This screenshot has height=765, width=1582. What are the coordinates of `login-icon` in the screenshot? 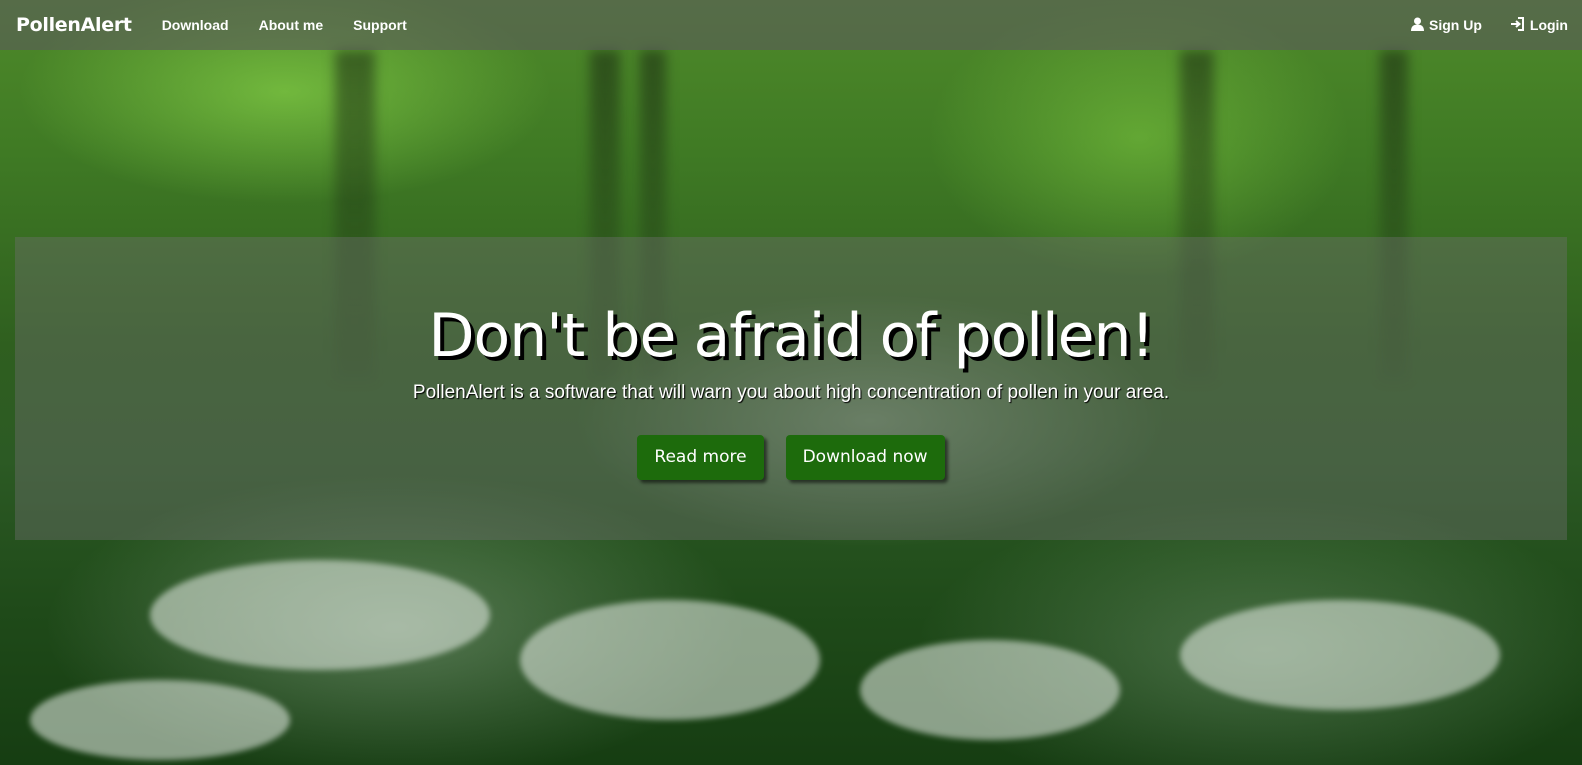 It's located at (1517, 25).